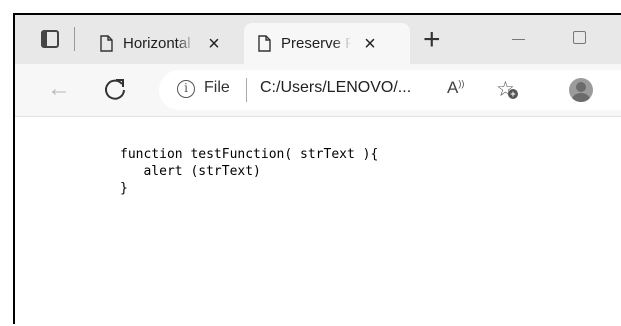 Image resolution: width=621 pixels, height=326 pixels. I want to click on address-separator, so click(246, 90).